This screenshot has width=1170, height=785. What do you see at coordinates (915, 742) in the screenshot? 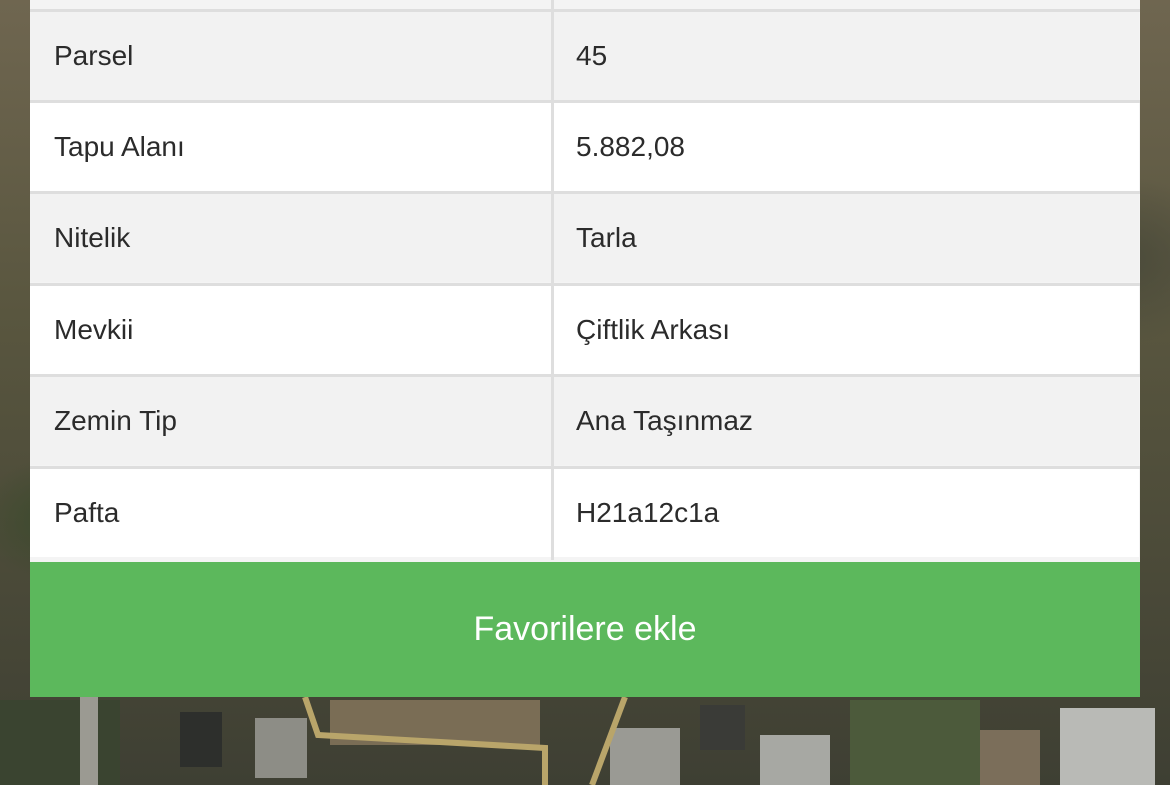
I see `field-shape` at bounding box center [915, 742].